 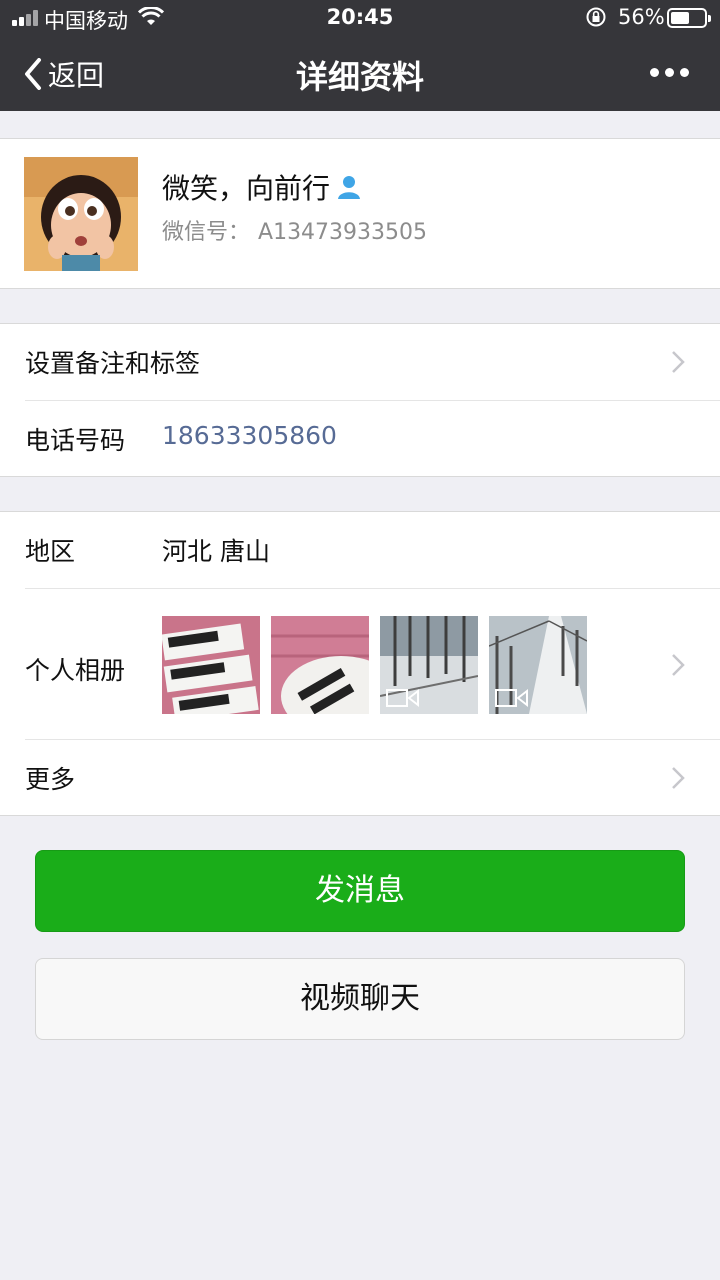 I want to click on phone-number-link: 18633305860, so click(x=249, y=435).